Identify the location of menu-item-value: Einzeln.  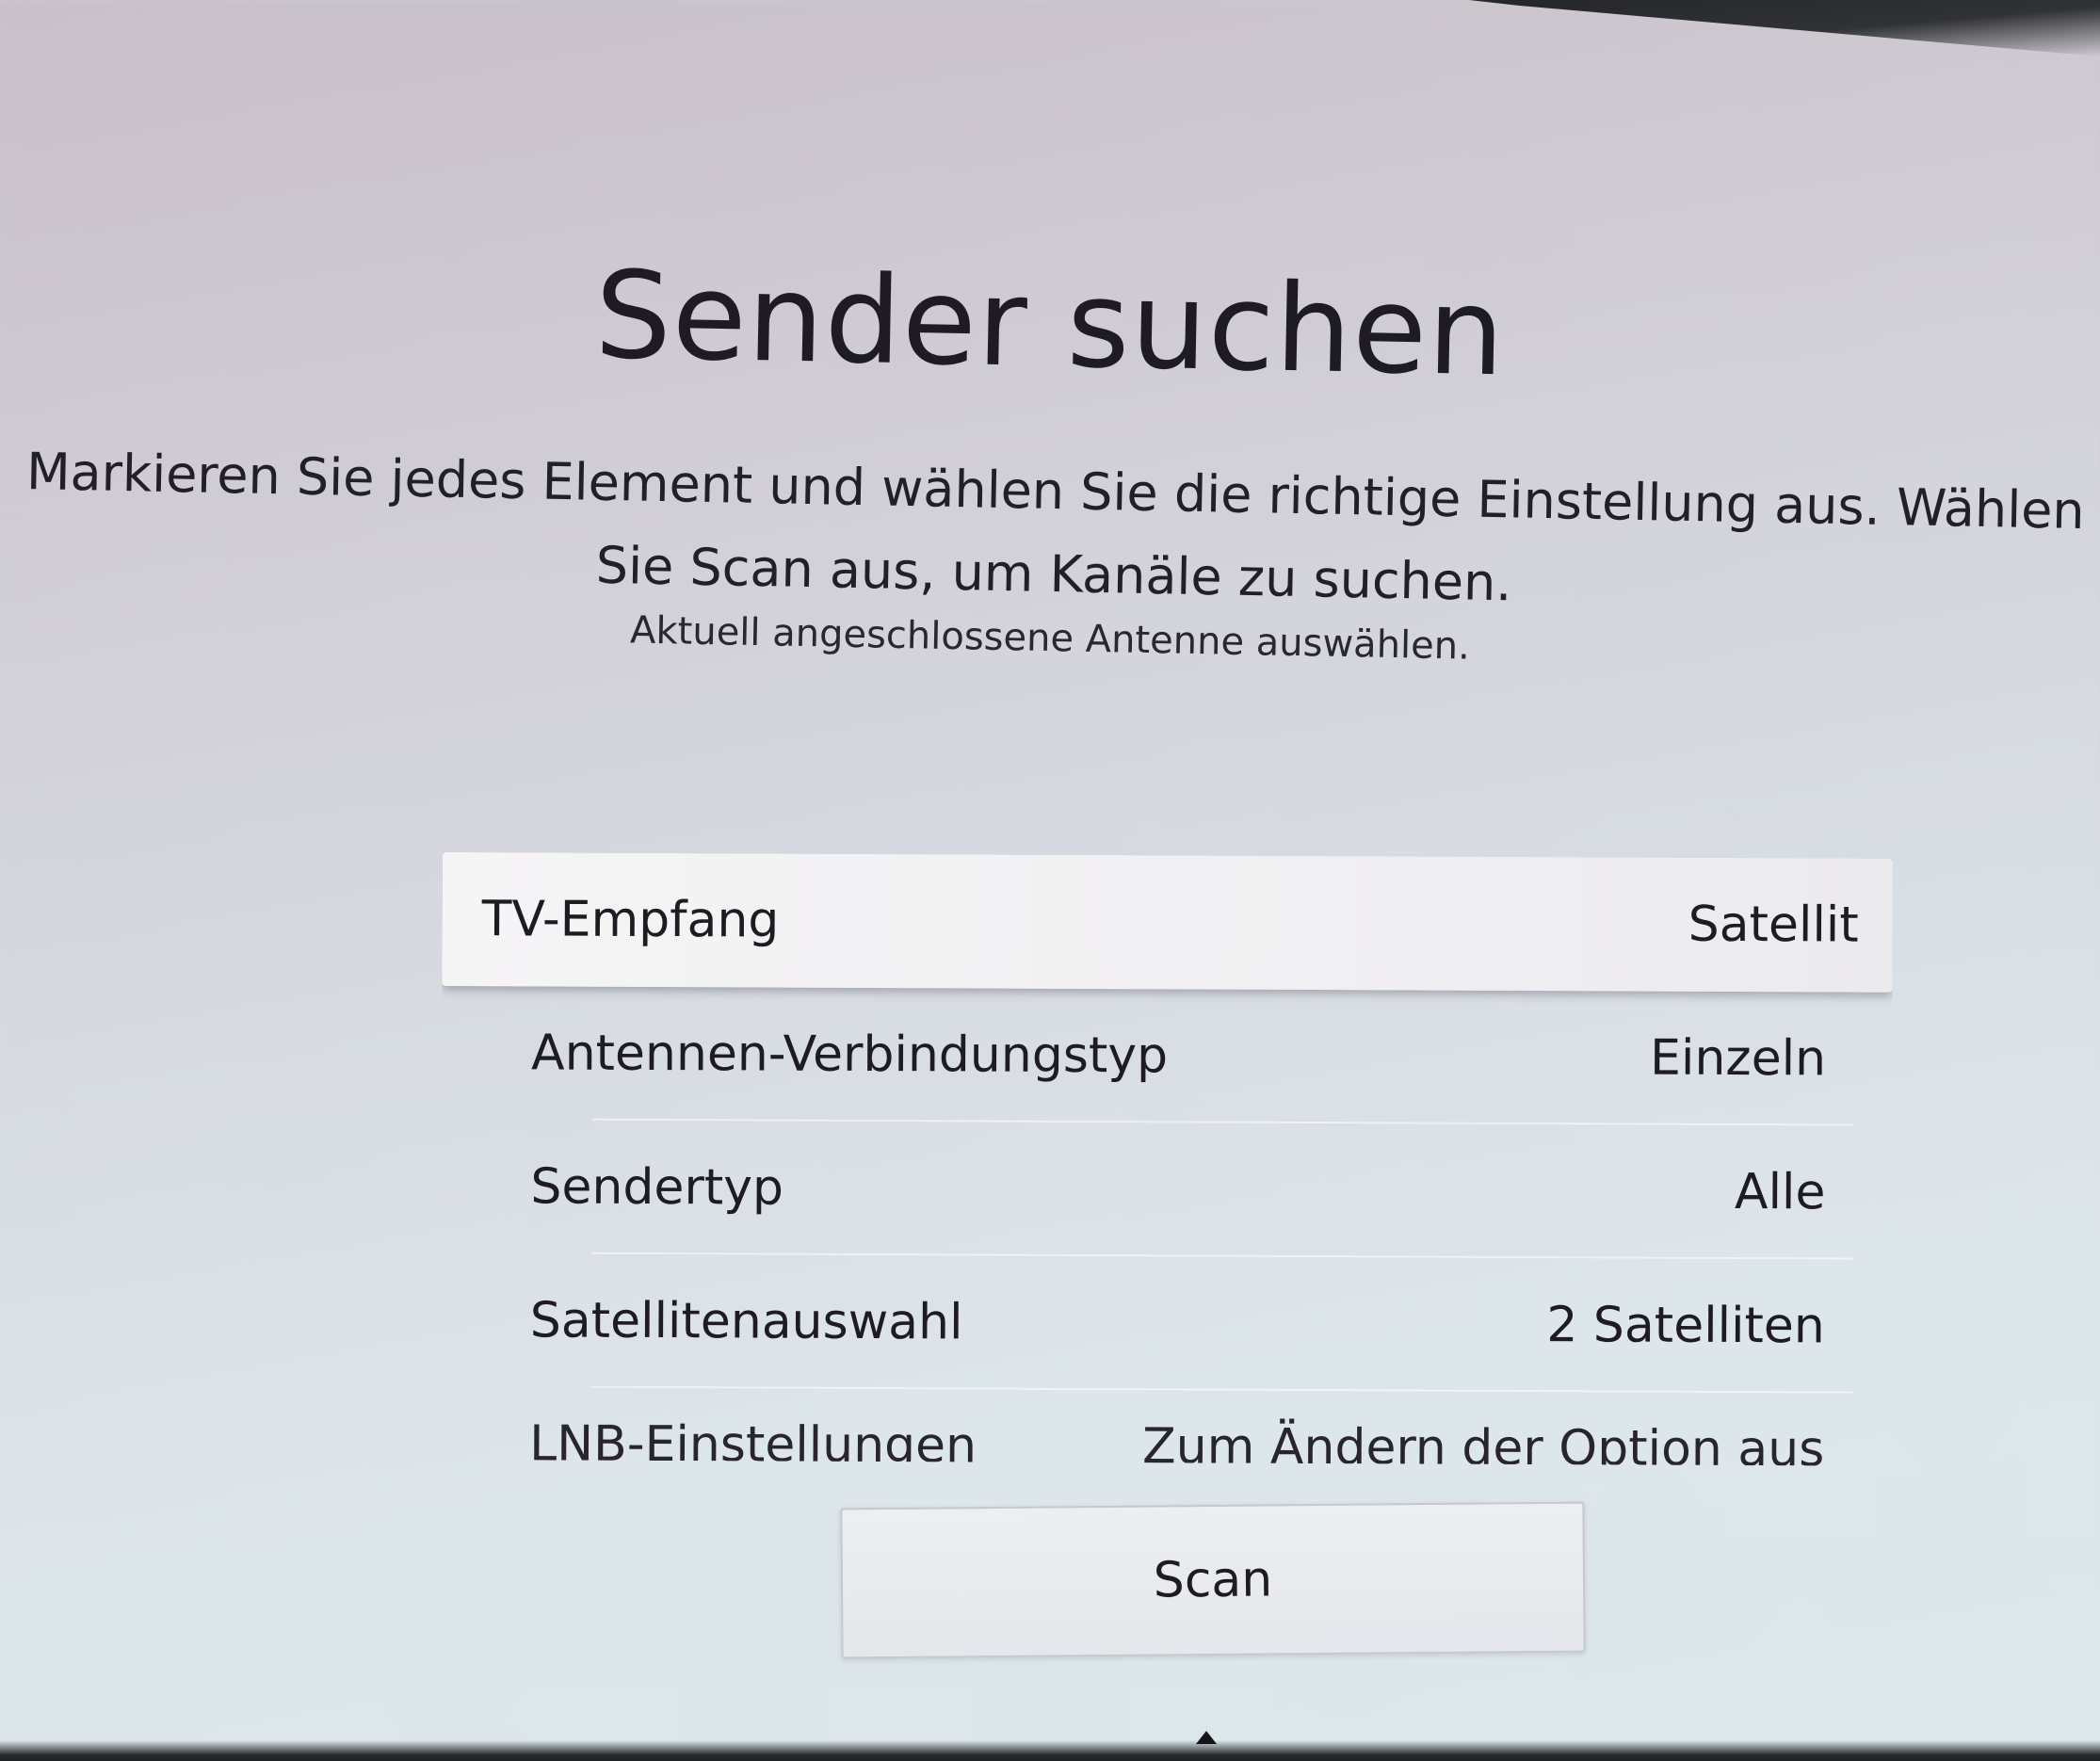
(1738, 1058).